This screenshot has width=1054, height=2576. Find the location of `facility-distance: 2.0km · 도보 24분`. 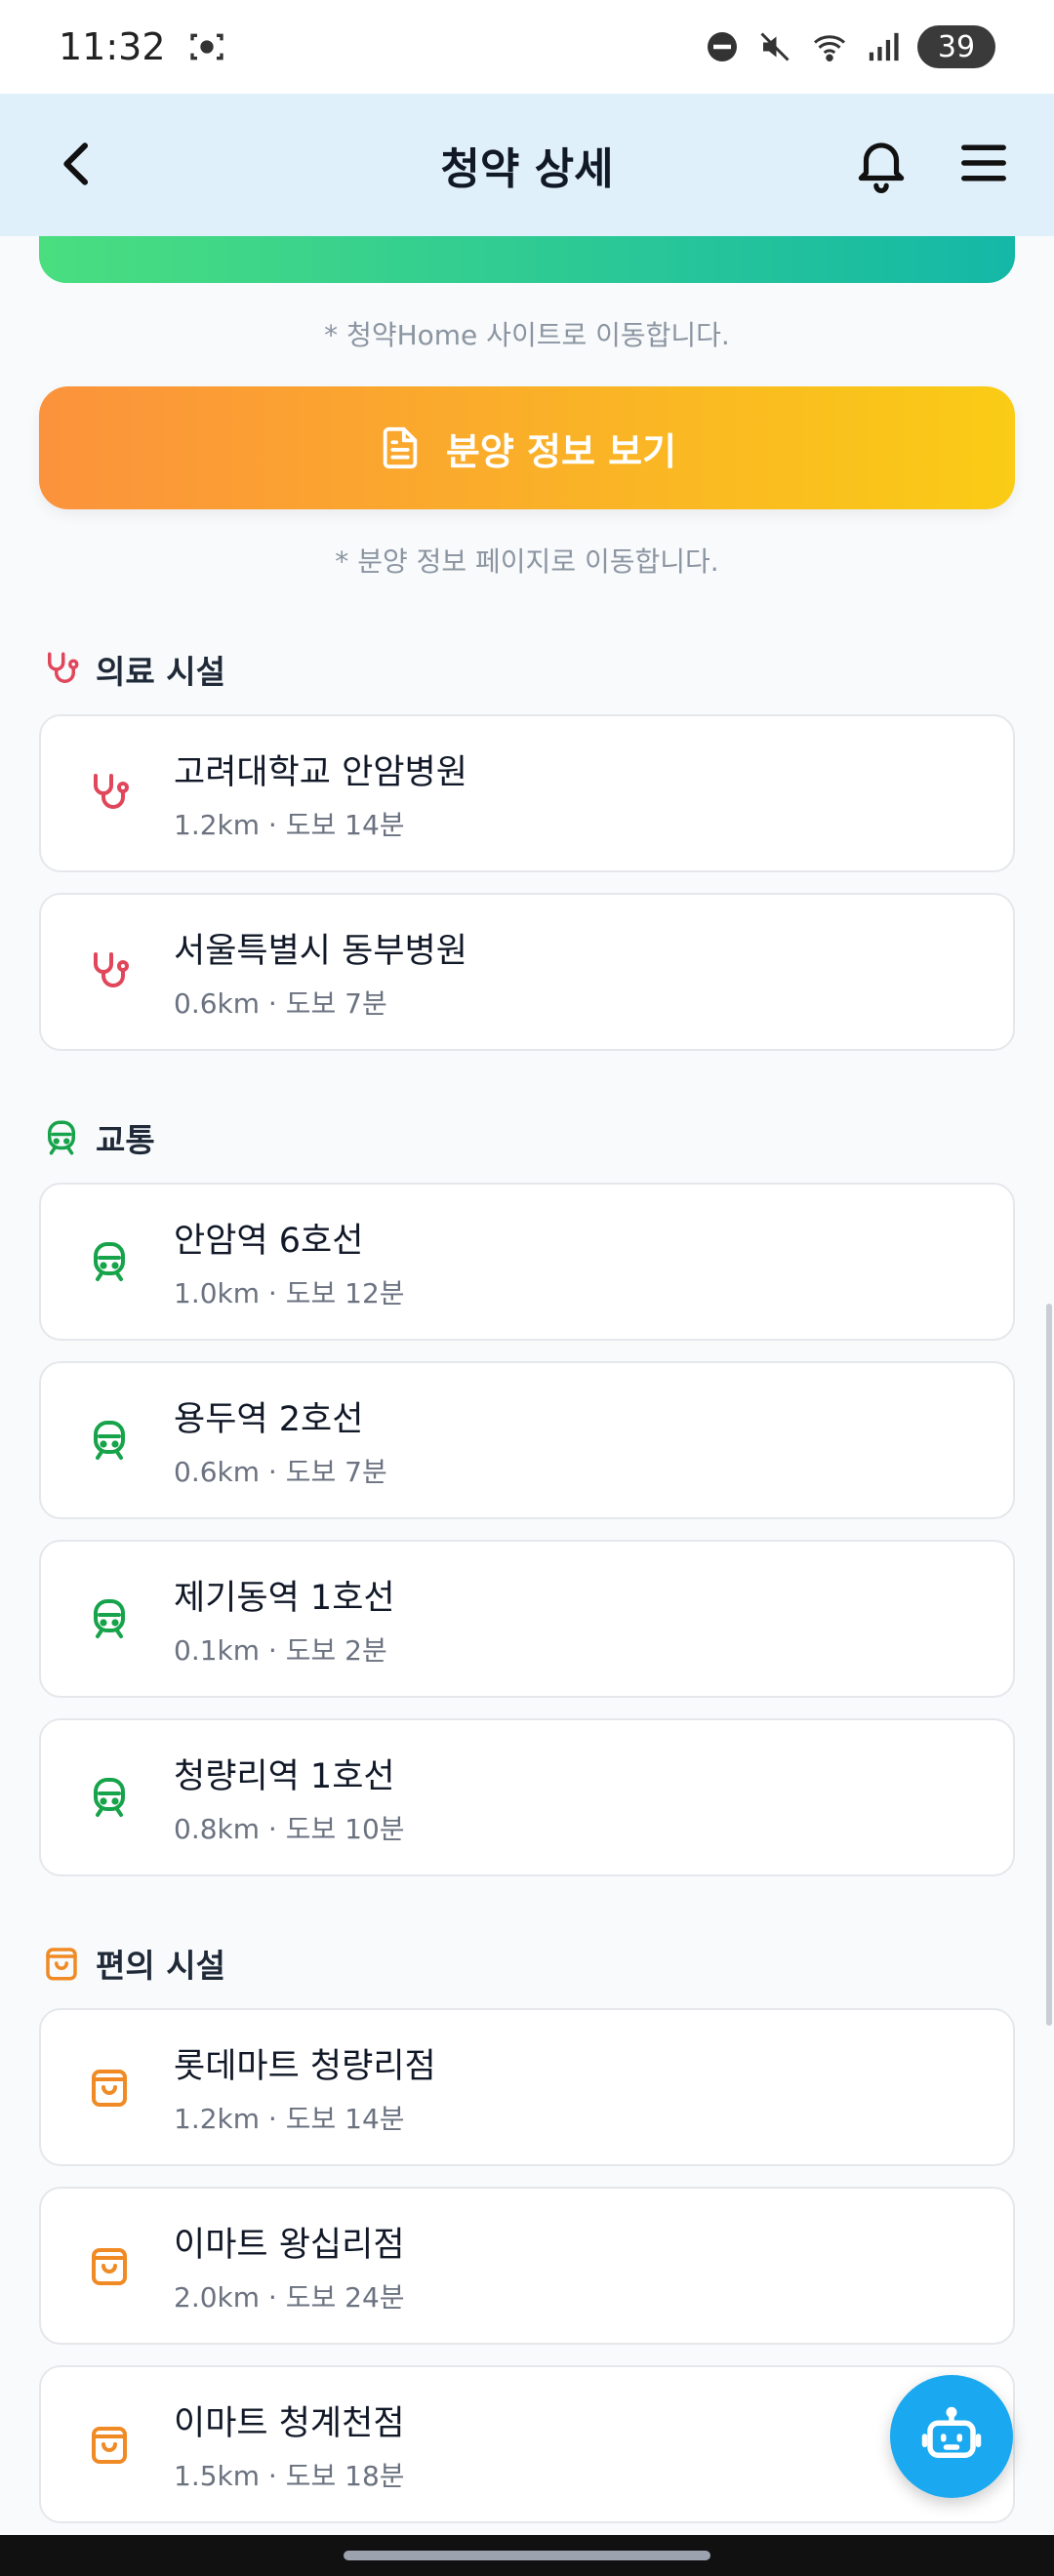

facility-distance: 2.0km · 도보 24분 is located at coordinates (289, 2297).